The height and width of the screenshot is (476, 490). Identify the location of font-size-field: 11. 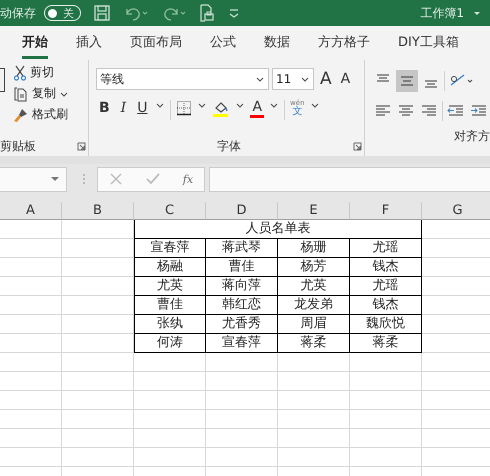
(293, 79).